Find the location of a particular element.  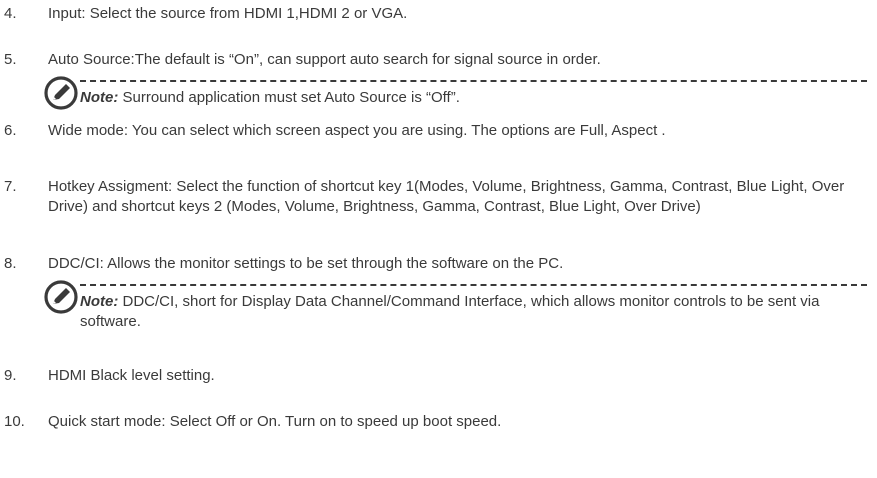

item-number: 8. is located at coordinates (10, 263).